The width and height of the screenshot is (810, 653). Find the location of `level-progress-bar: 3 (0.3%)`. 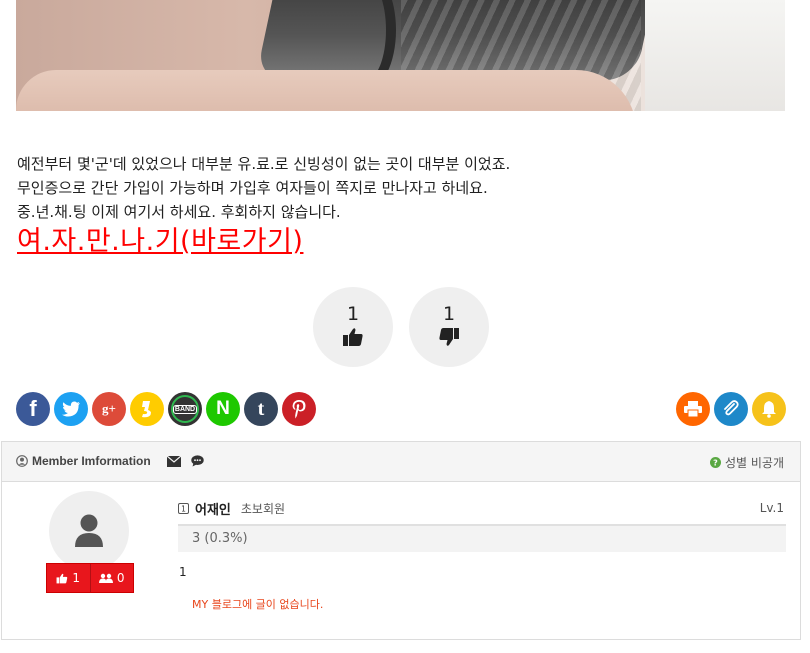

level-progress-bar: 3 (0.3%) is located at coordinates (482, 538).